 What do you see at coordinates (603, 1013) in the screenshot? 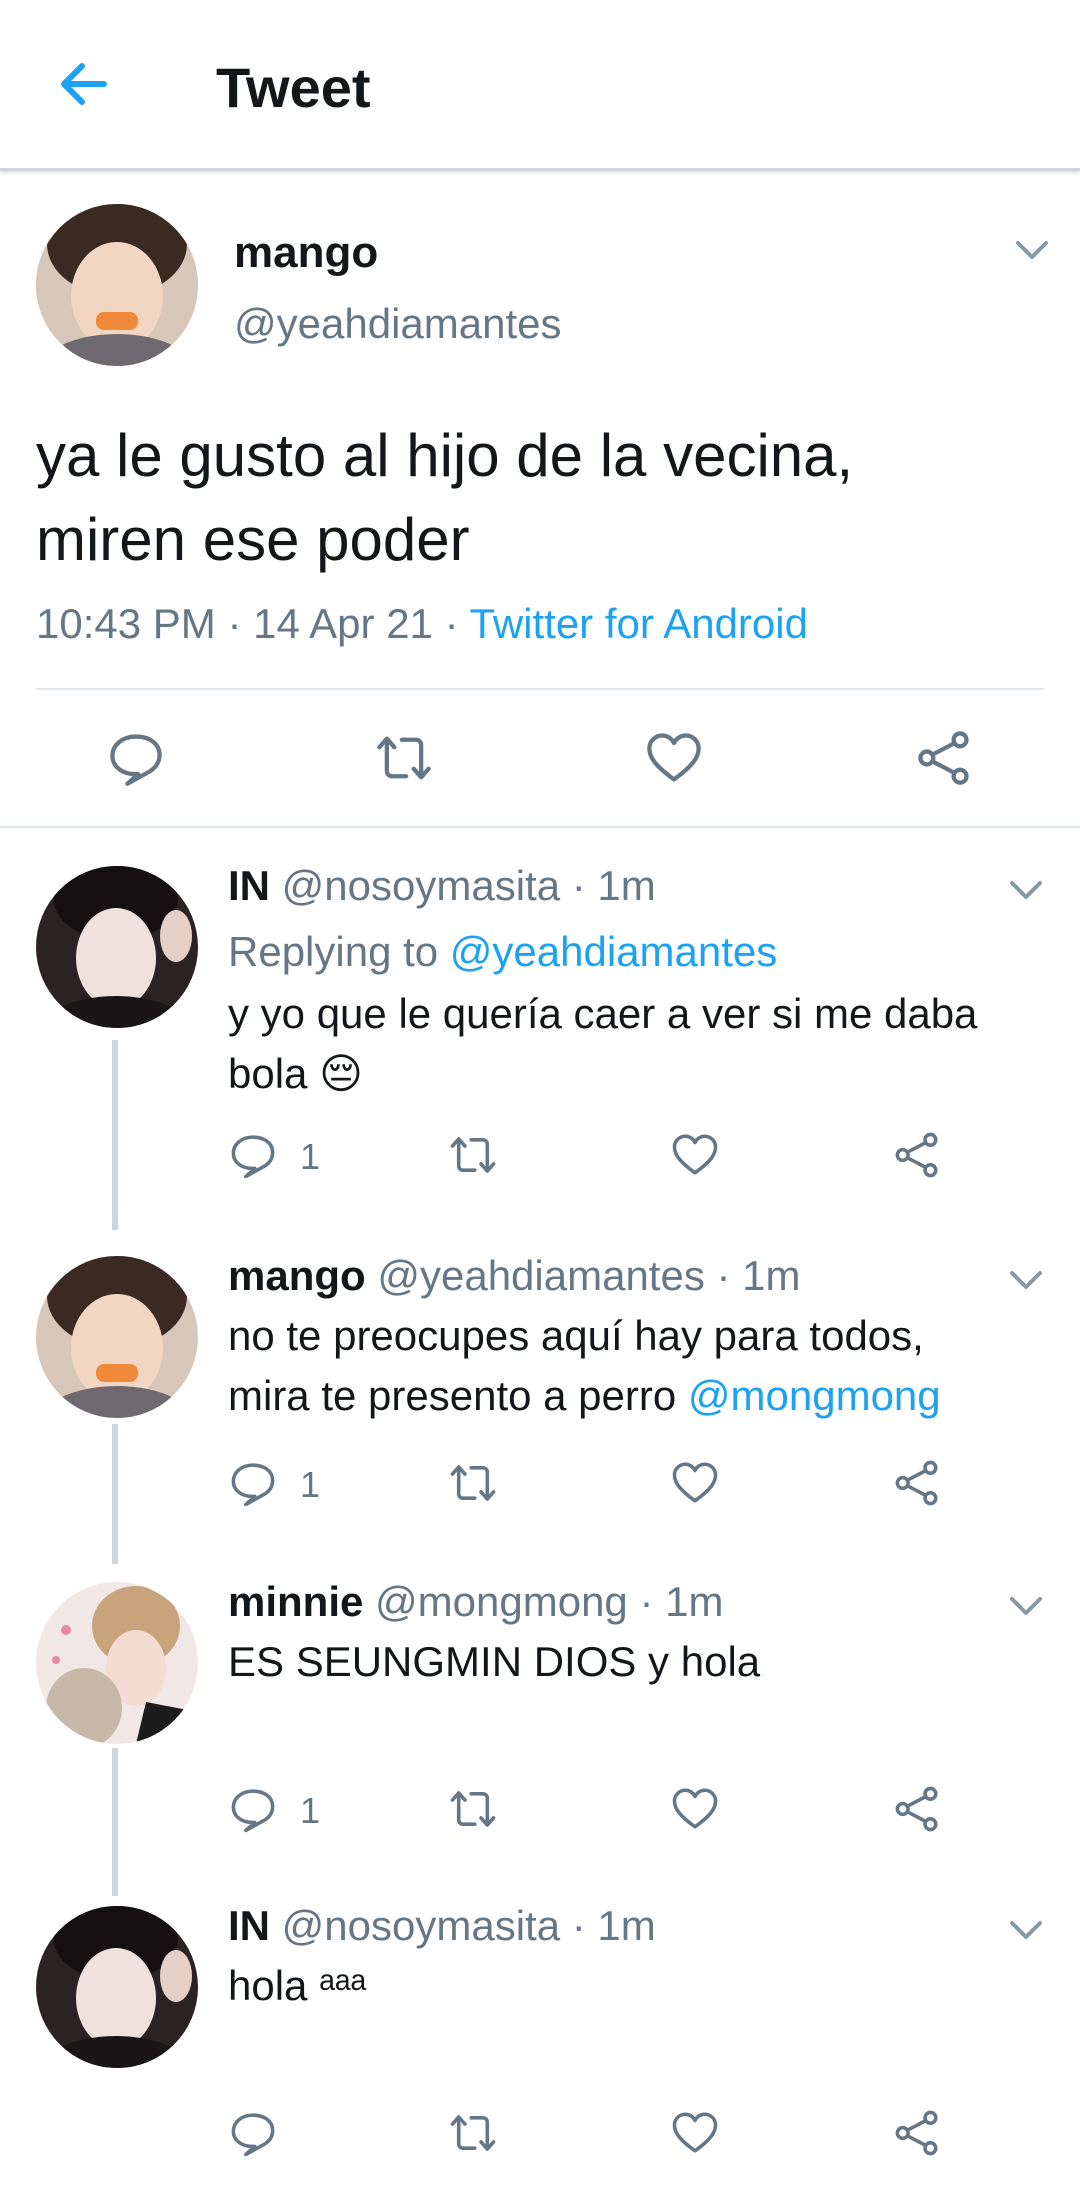
I see `tweet-text-line: y yo que le quería caer a ver si me daba` at bounding box center [603, 1013].